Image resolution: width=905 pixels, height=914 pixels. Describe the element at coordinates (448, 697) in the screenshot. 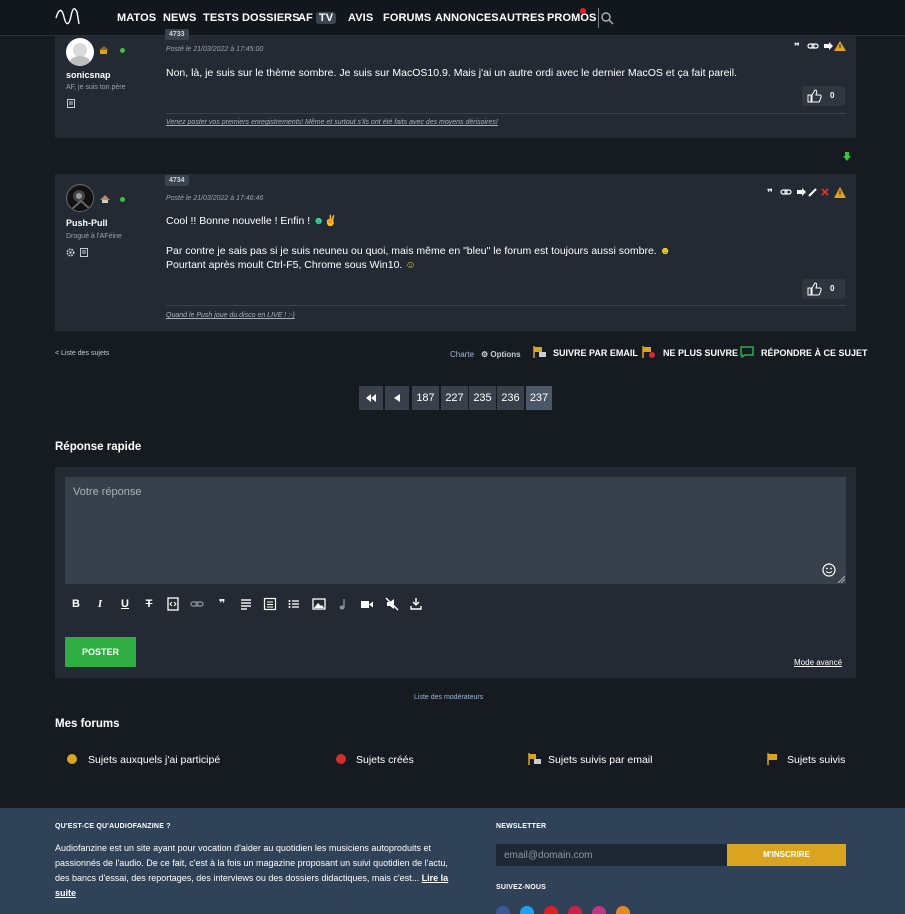

I see `moderators-list-link: Liste des modérateurs` at that location.